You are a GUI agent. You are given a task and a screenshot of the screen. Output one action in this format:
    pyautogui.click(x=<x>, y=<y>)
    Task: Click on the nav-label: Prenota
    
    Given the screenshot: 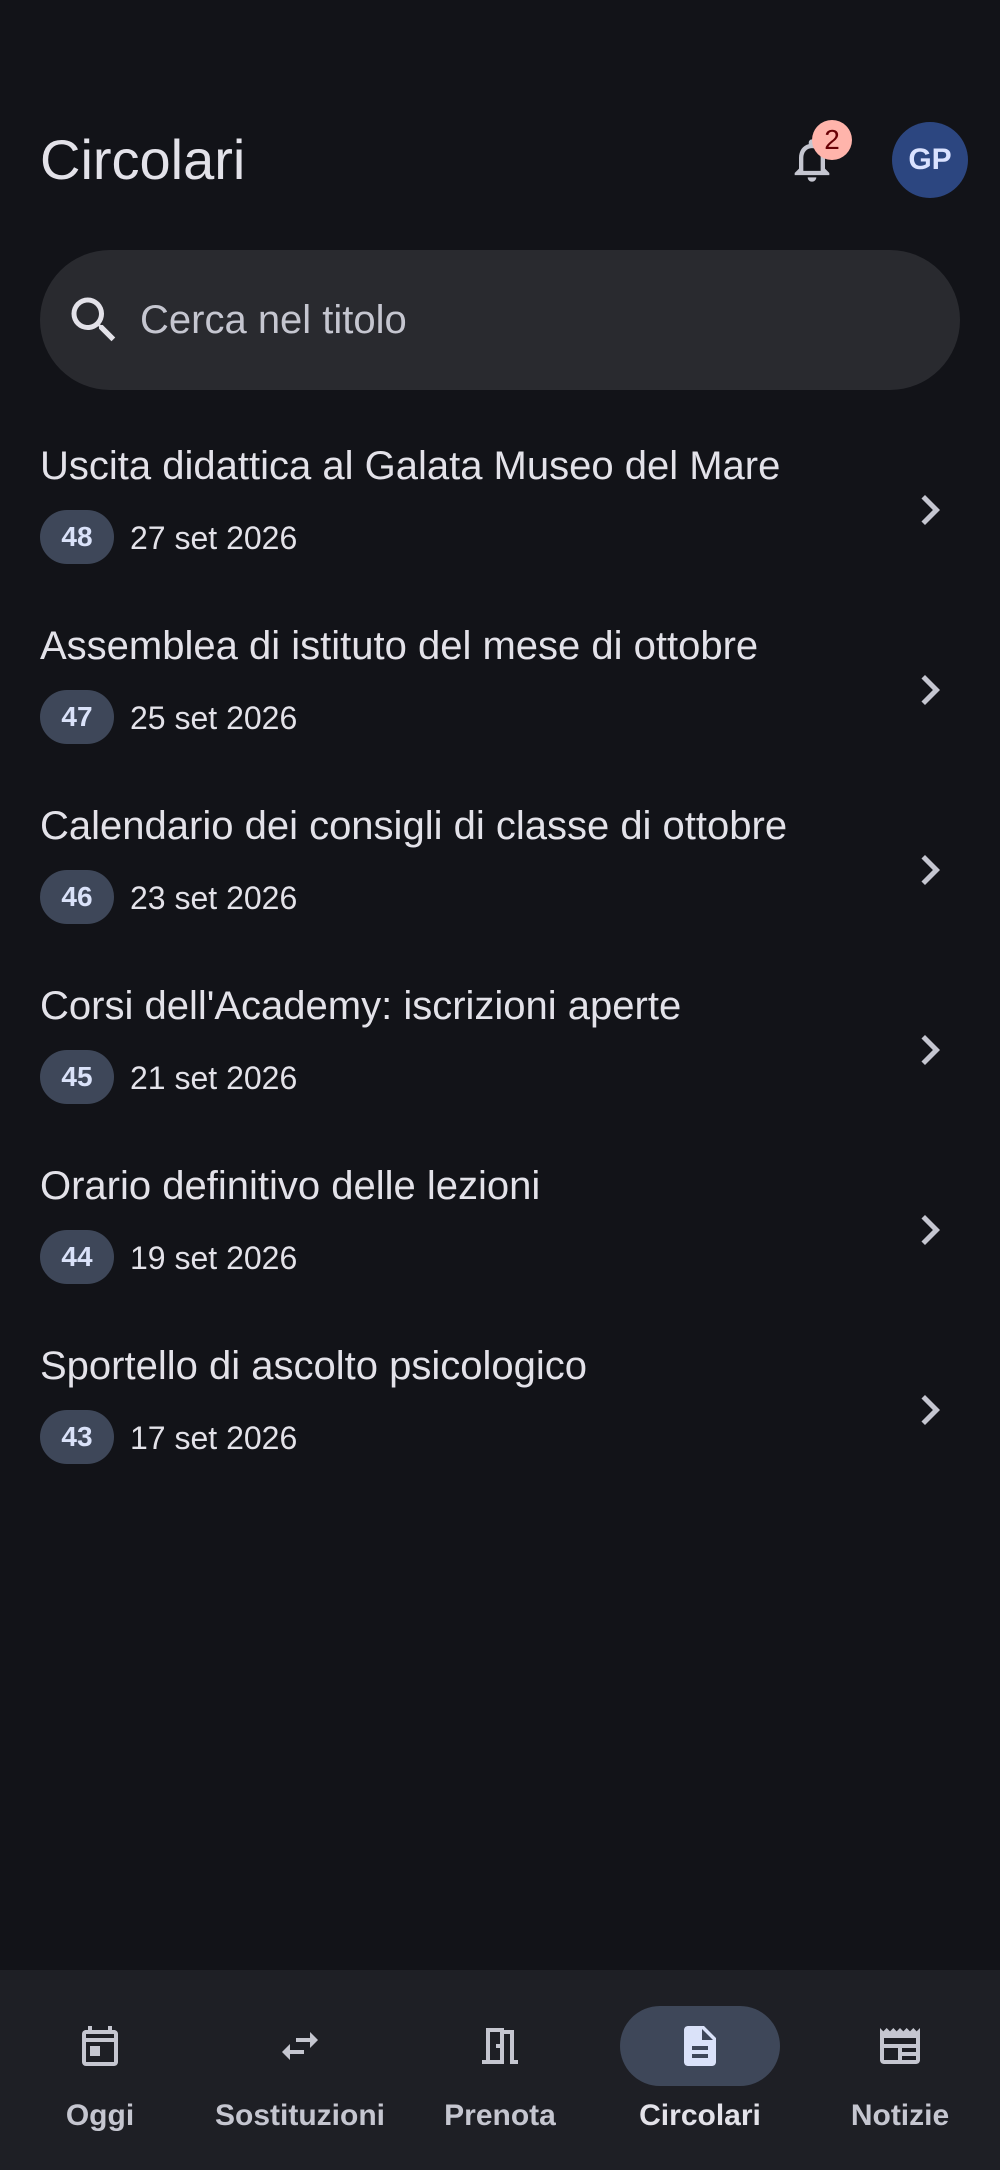 What is the action you would take?
    pyautogui.click(x=500, y=2115)
    